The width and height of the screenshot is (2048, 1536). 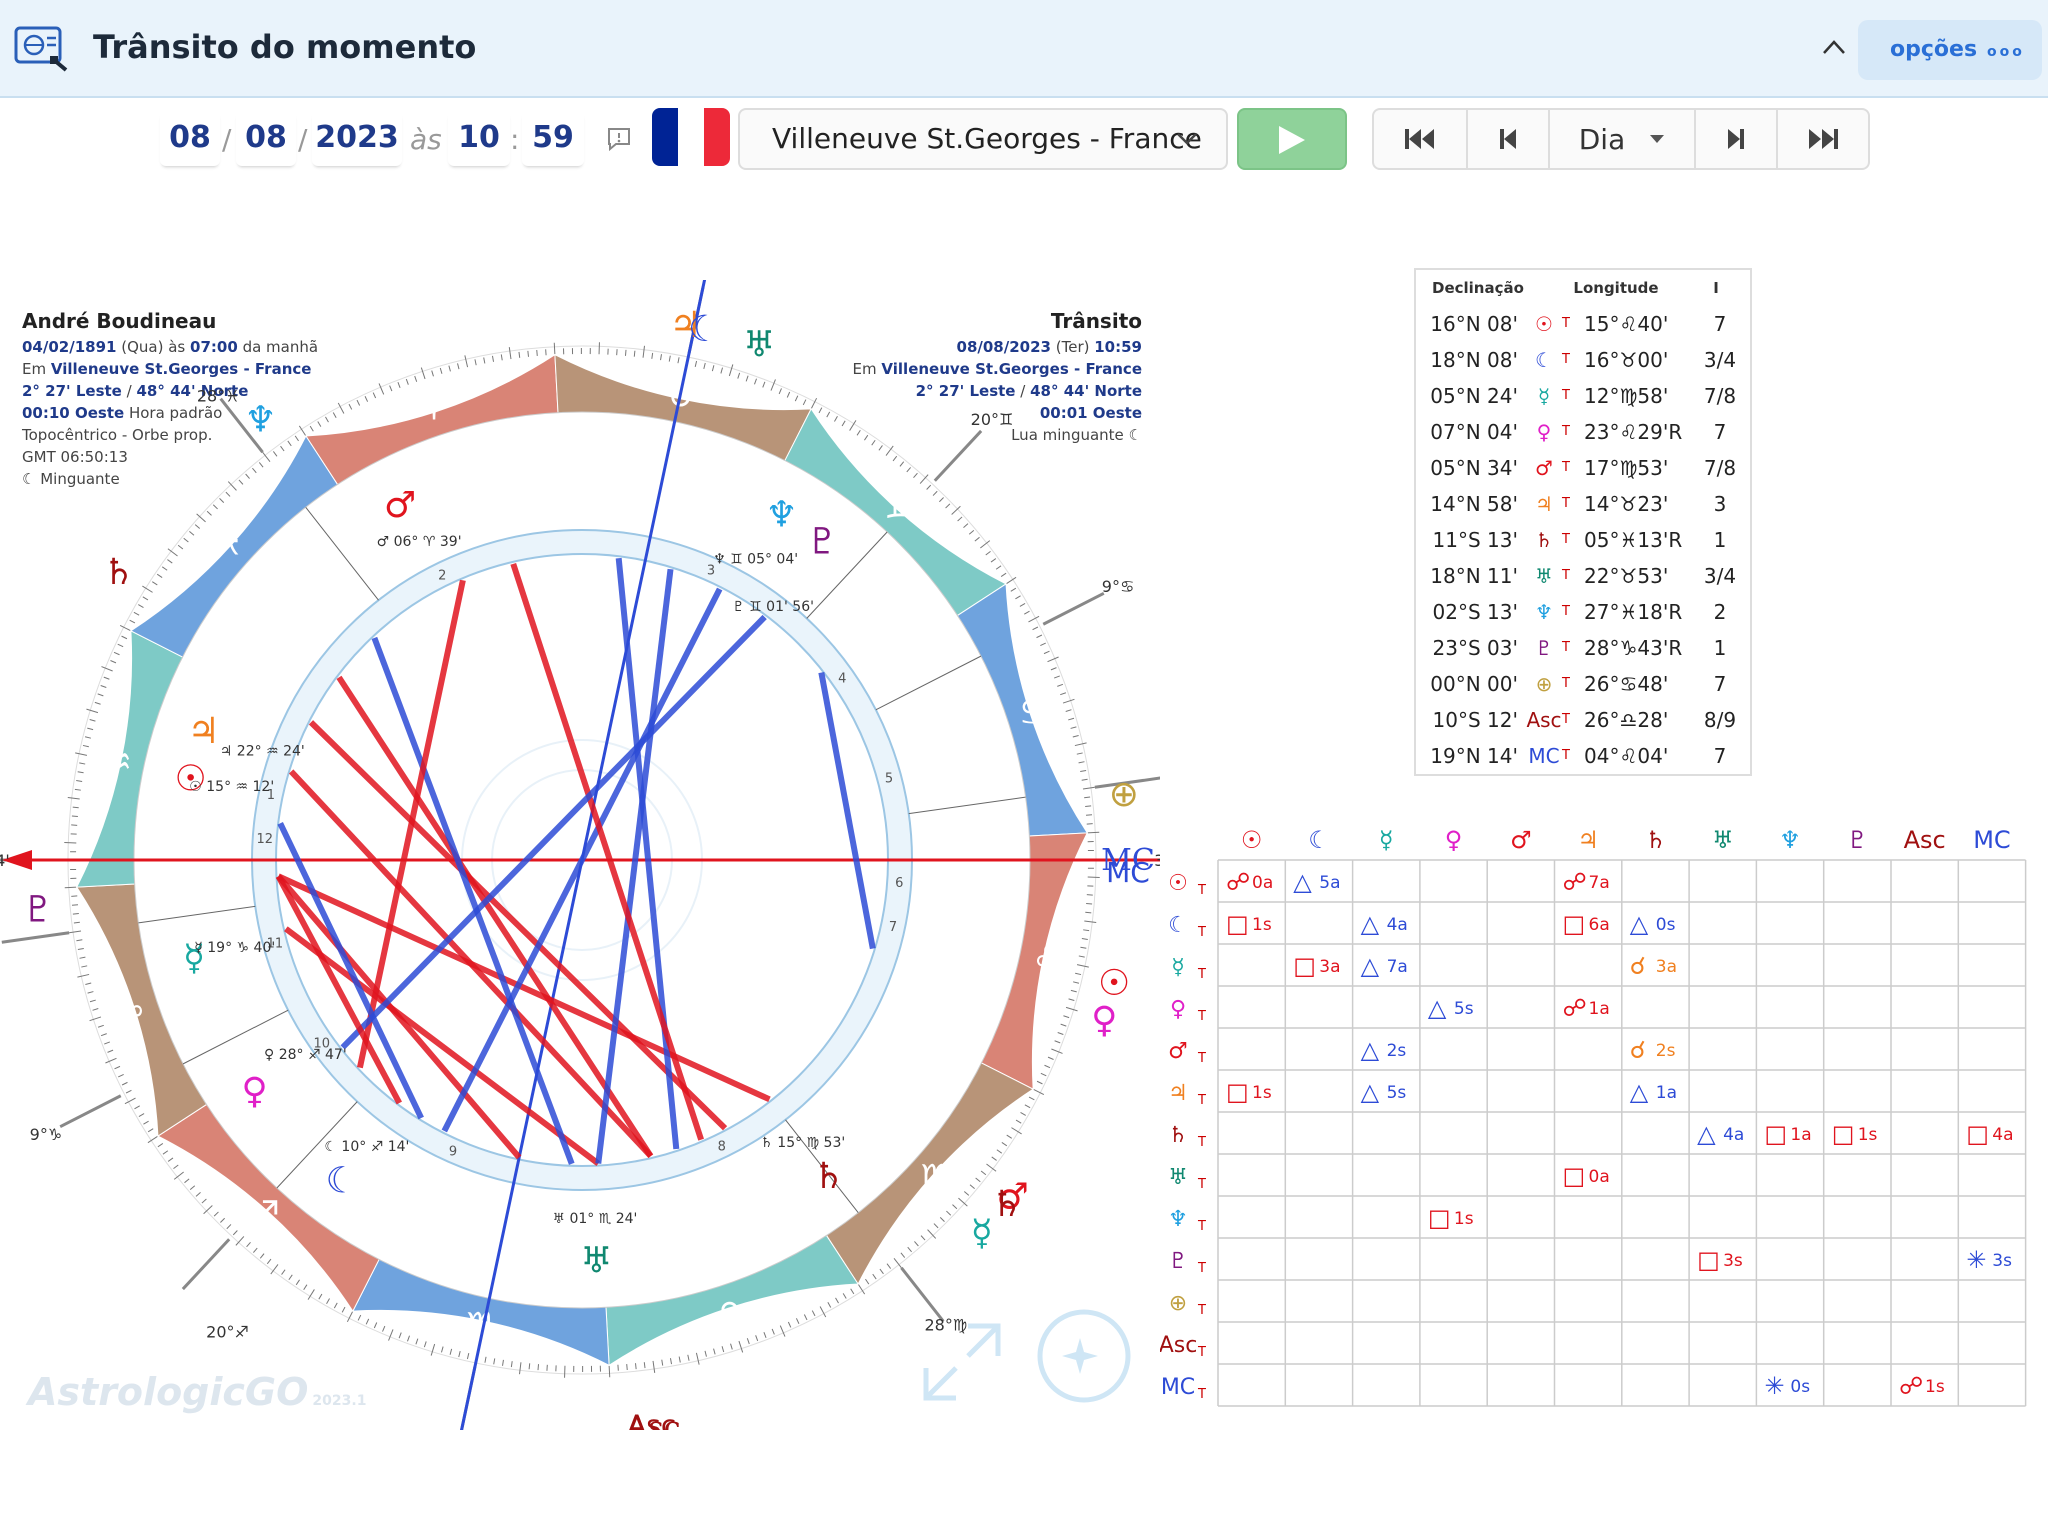 What do you see at coordinates (1084, 1356) in the screenshot?
I see `sparkle-icon` at bounding box center [1084, 1356].